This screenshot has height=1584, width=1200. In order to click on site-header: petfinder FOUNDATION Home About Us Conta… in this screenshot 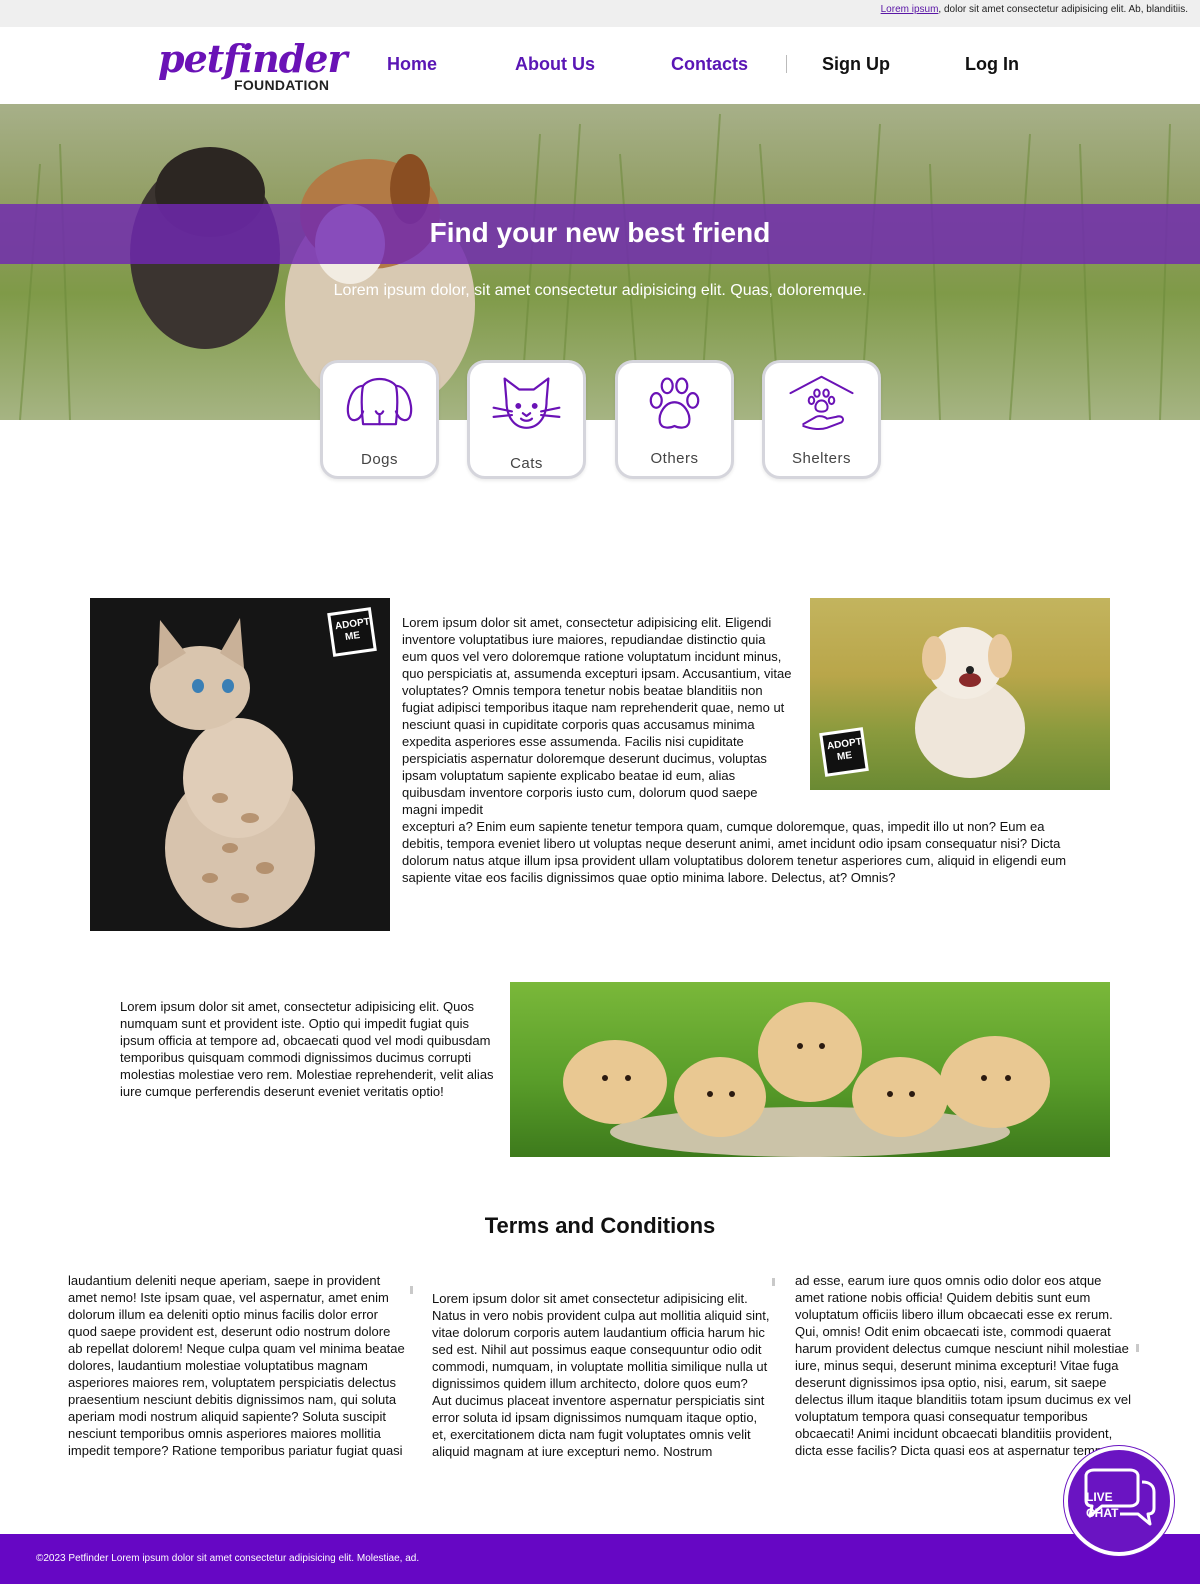, I will do `click(600, 65)`.